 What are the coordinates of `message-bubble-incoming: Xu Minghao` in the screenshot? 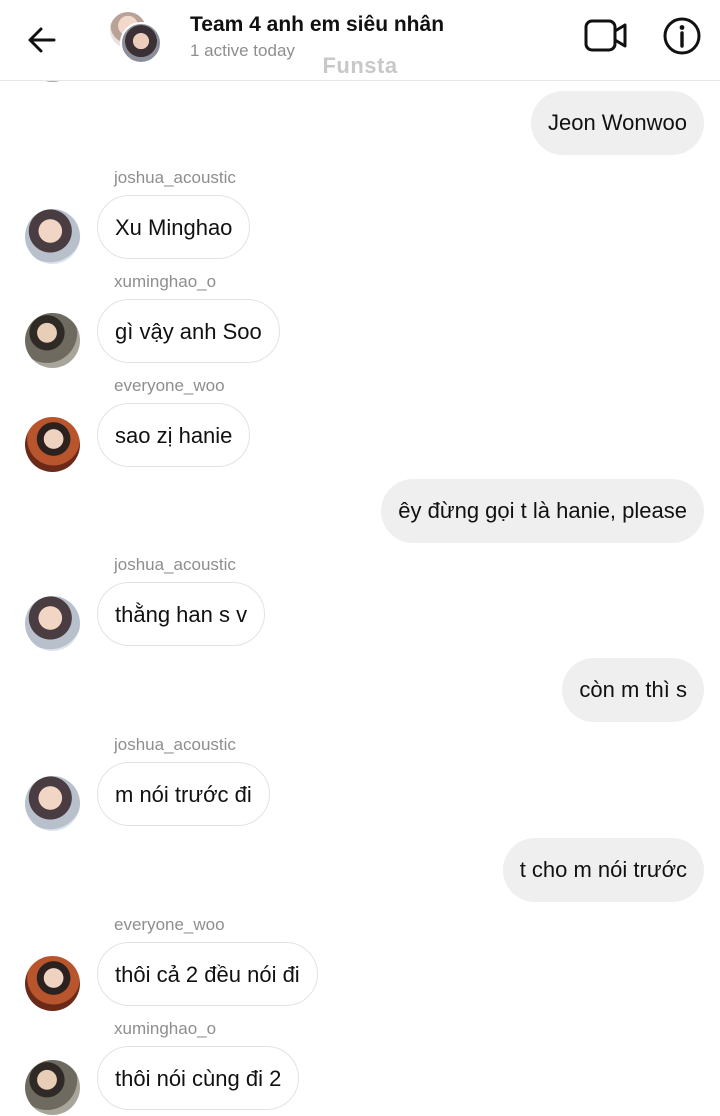 It's located at (174, 227).